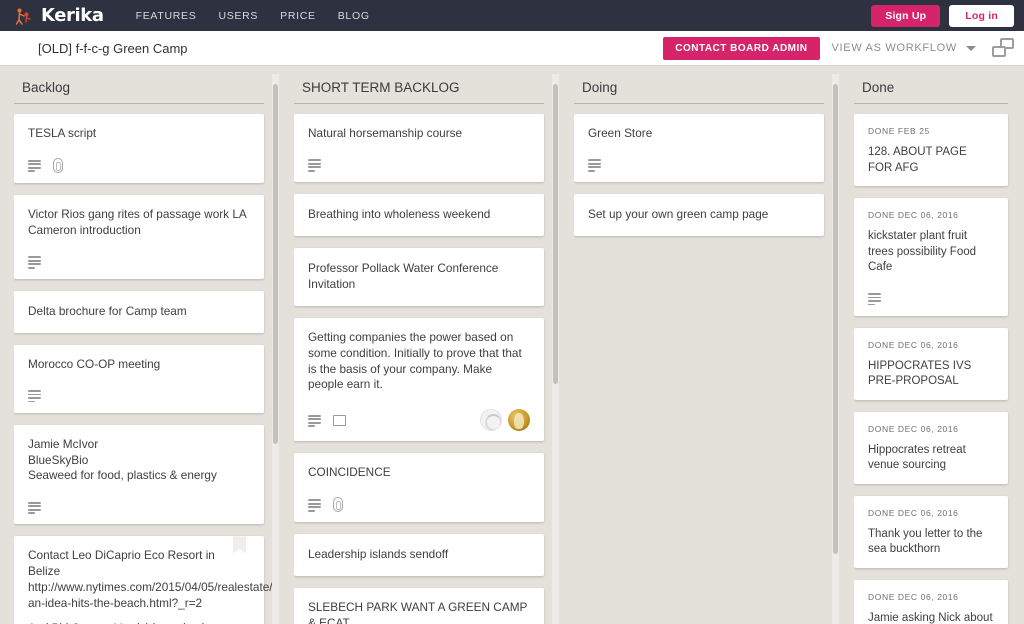 This screenshot has width=1024, height=624. I want to click on card-title: SLEBECH PARK WANT A GREEN CAMP & ECAT, so click(418, 612).